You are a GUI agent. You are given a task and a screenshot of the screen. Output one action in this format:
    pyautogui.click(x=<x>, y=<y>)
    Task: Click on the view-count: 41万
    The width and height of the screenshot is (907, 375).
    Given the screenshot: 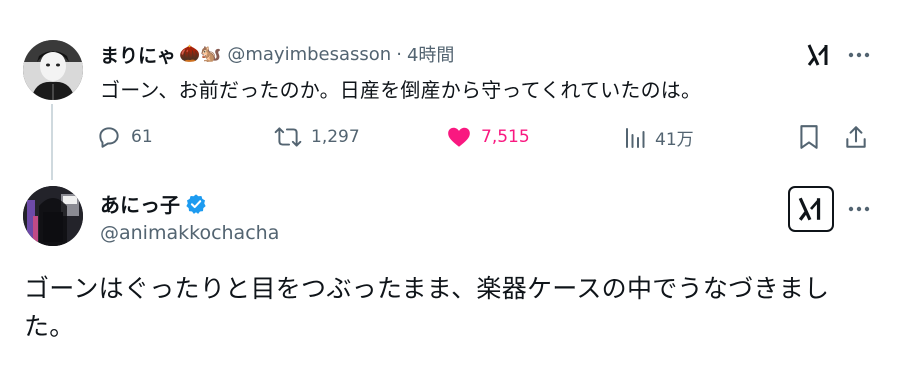 What is the action you would take?
    pyautogui.click(x=674, y=139)
    